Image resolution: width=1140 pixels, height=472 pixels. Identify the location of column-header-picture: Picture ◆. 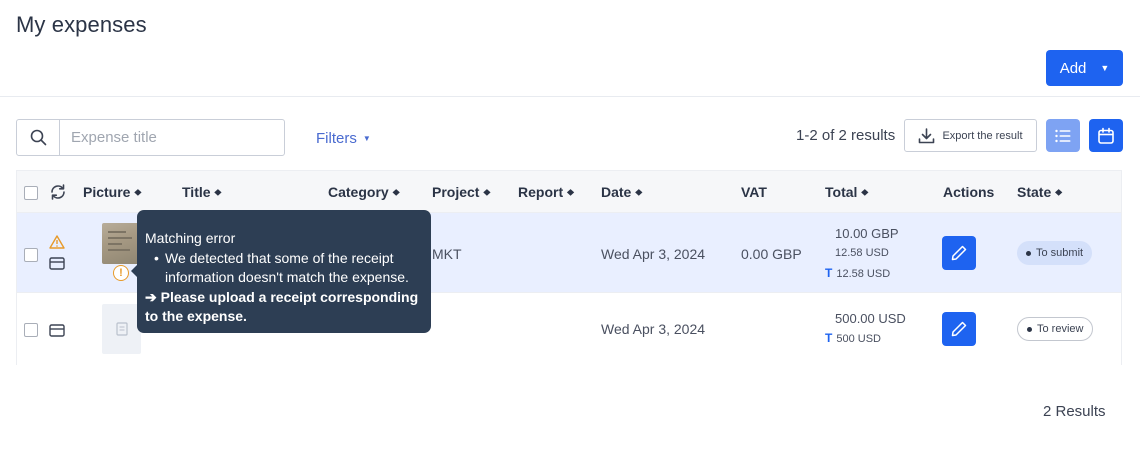
(112, 192).